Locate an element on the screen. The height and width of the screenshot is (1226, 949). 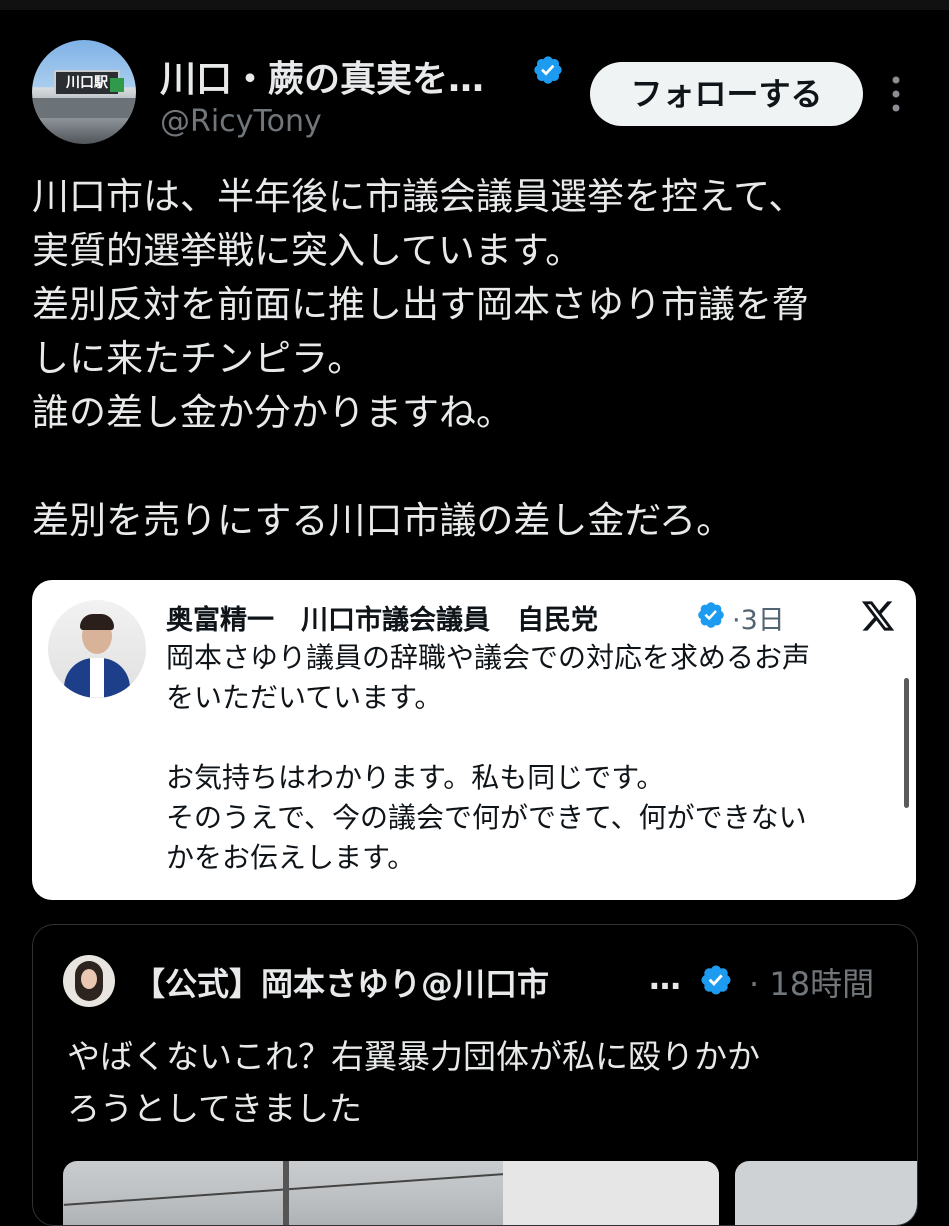
status-bar-edge is located at coordinates (474, 5).